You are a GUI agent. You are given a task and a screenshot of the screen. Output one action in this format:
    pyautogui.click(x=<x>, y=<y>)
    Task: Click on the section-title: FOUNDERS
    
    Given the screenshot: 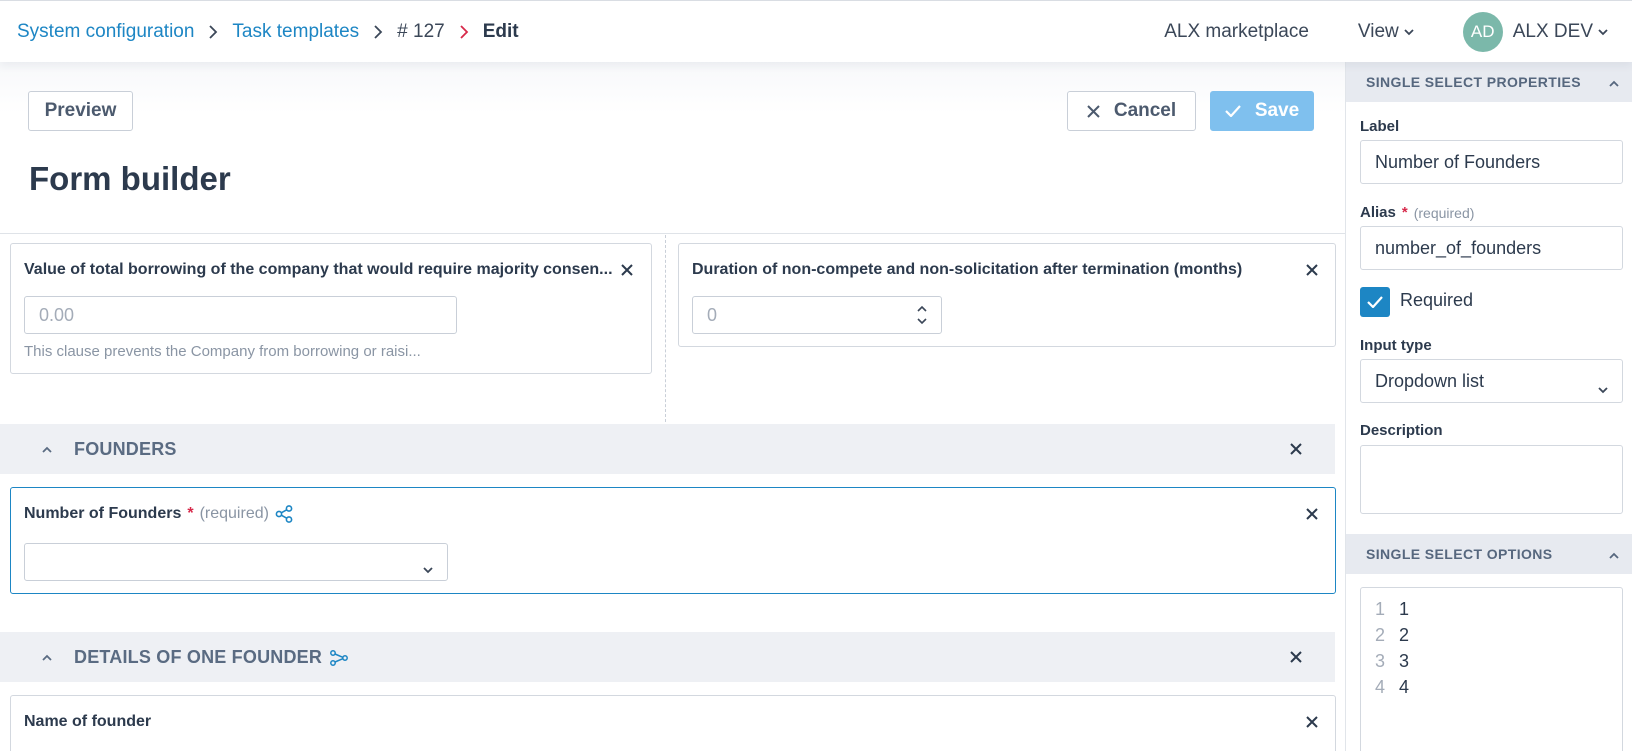 What is the action you would take?
    pyautogui.click(x=125, y=449)
    